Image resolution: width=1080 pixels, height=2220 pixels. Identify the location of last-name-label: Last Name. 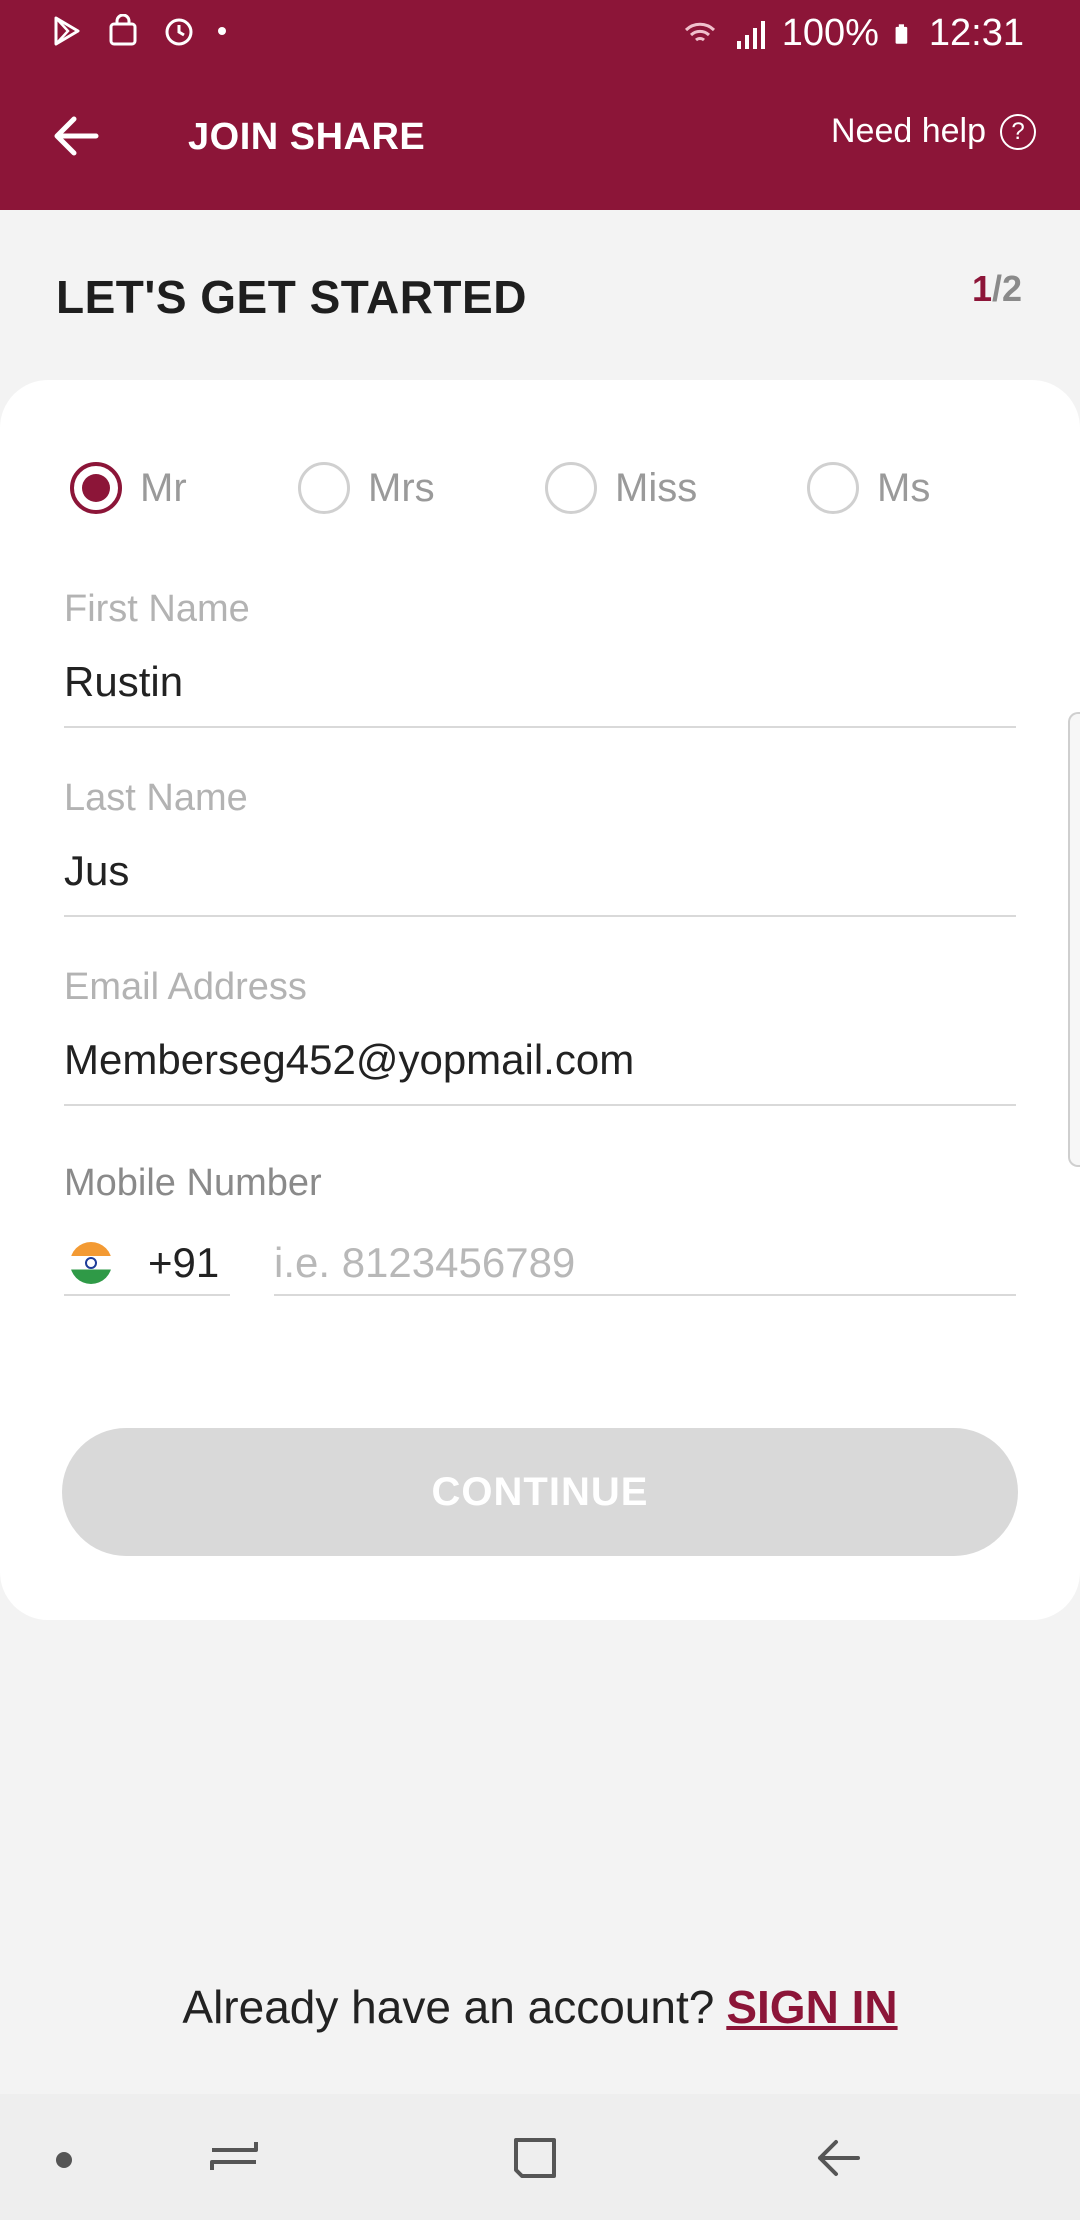
(156, 798).